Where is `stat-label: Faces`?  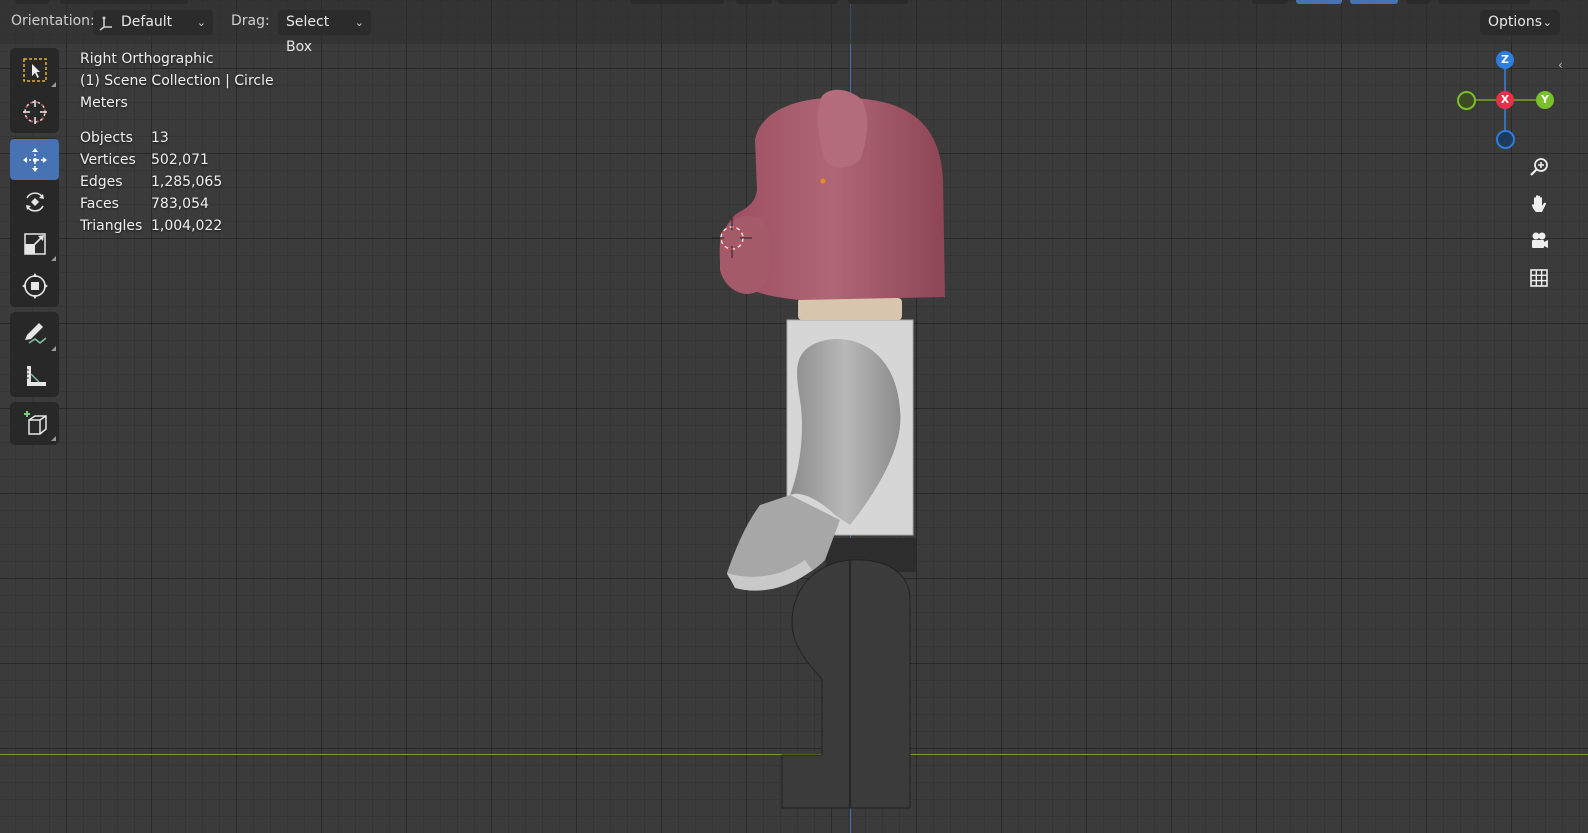
stat-label: Faces is located at coordinates (99, 204).